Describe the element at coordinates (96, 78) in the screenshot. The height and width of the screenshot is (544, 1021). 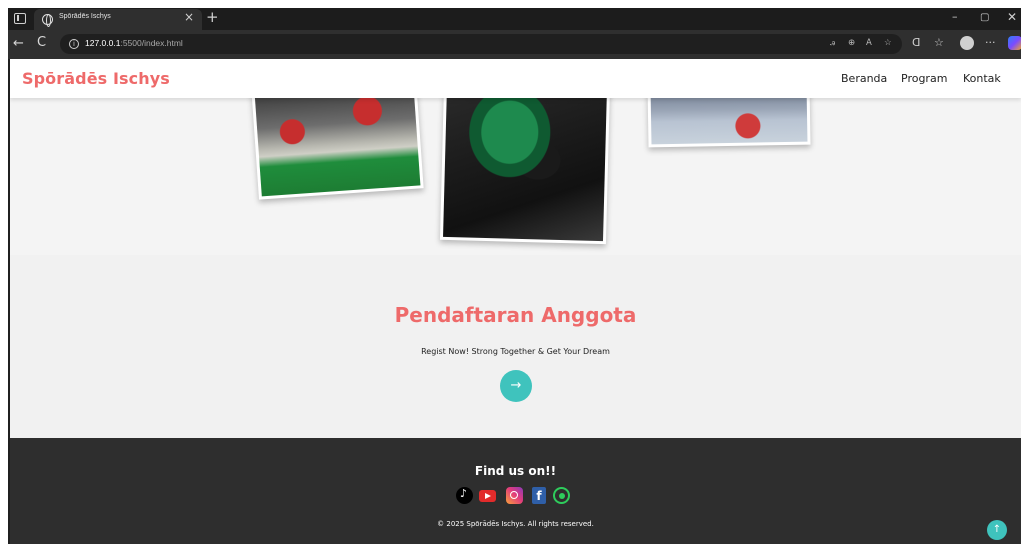
I see `brand-logo: Spōrādēs Ischys` at that location.